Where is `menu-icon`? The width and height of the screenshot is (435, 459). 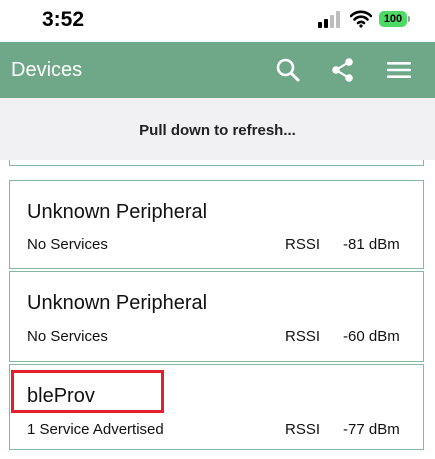 menu-icon is located at coordinates (399, 70).